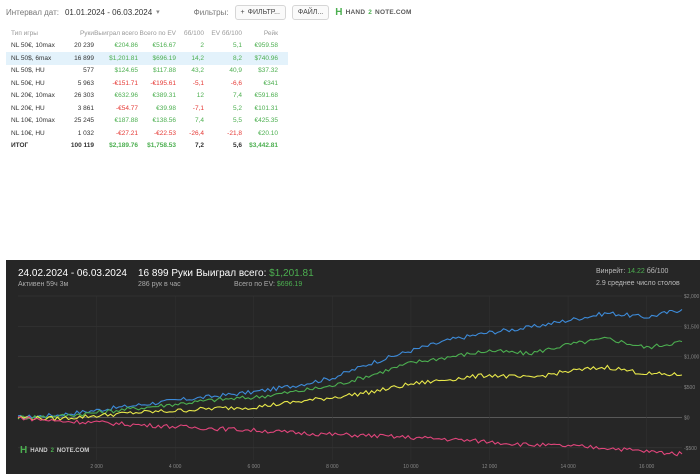 The height and width of the screenshot is (474, 700). What do you see at coordinates (164, 46) in the screenshot?
I see `cell-ev: €516.67` at bounding box center [164, 46].